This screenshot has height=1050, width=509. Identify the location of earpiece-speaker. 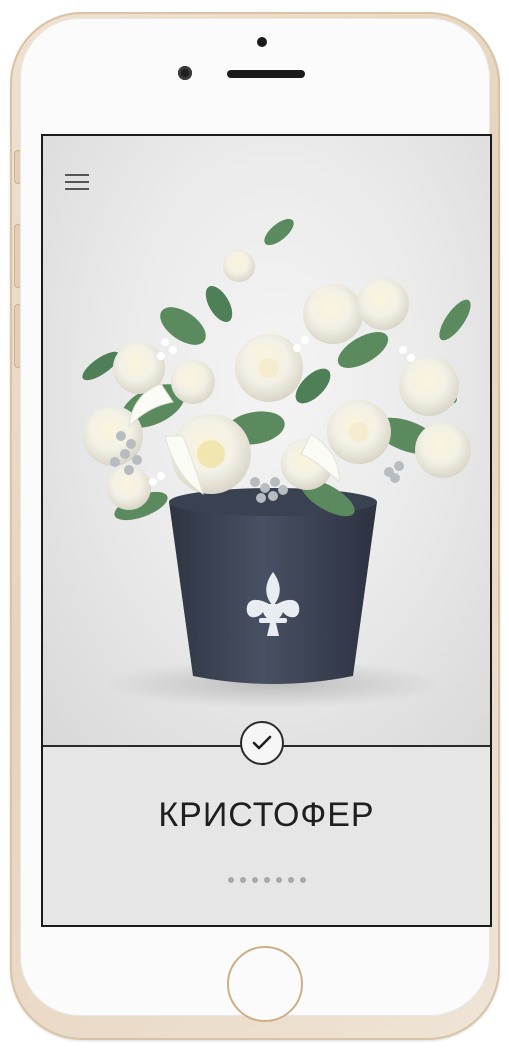
(266, 74).